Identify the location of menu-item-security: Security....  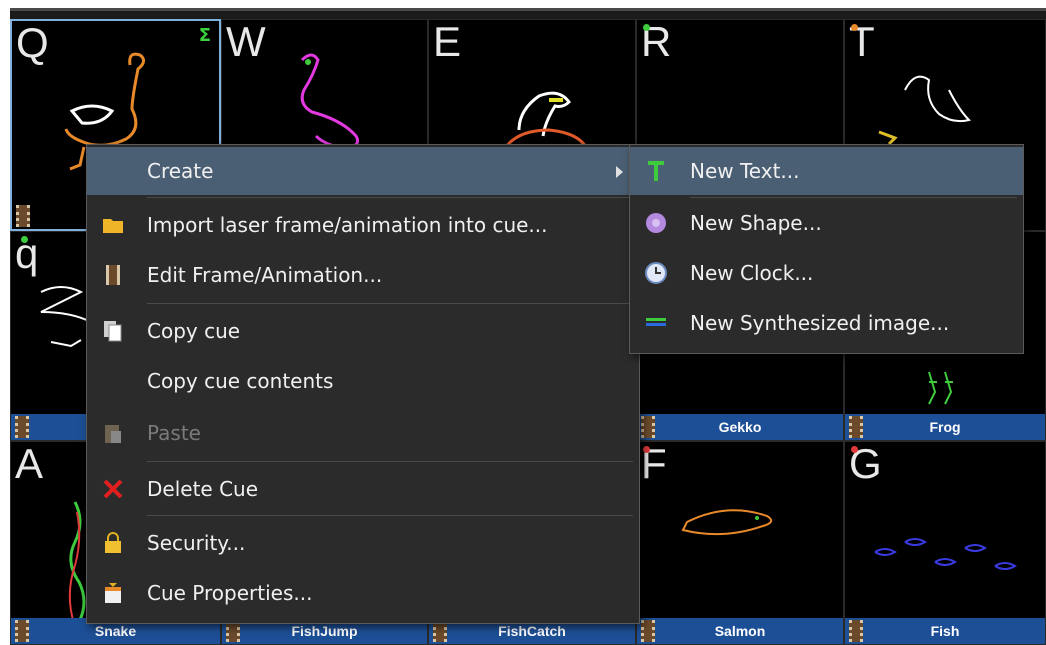
(363, 543).